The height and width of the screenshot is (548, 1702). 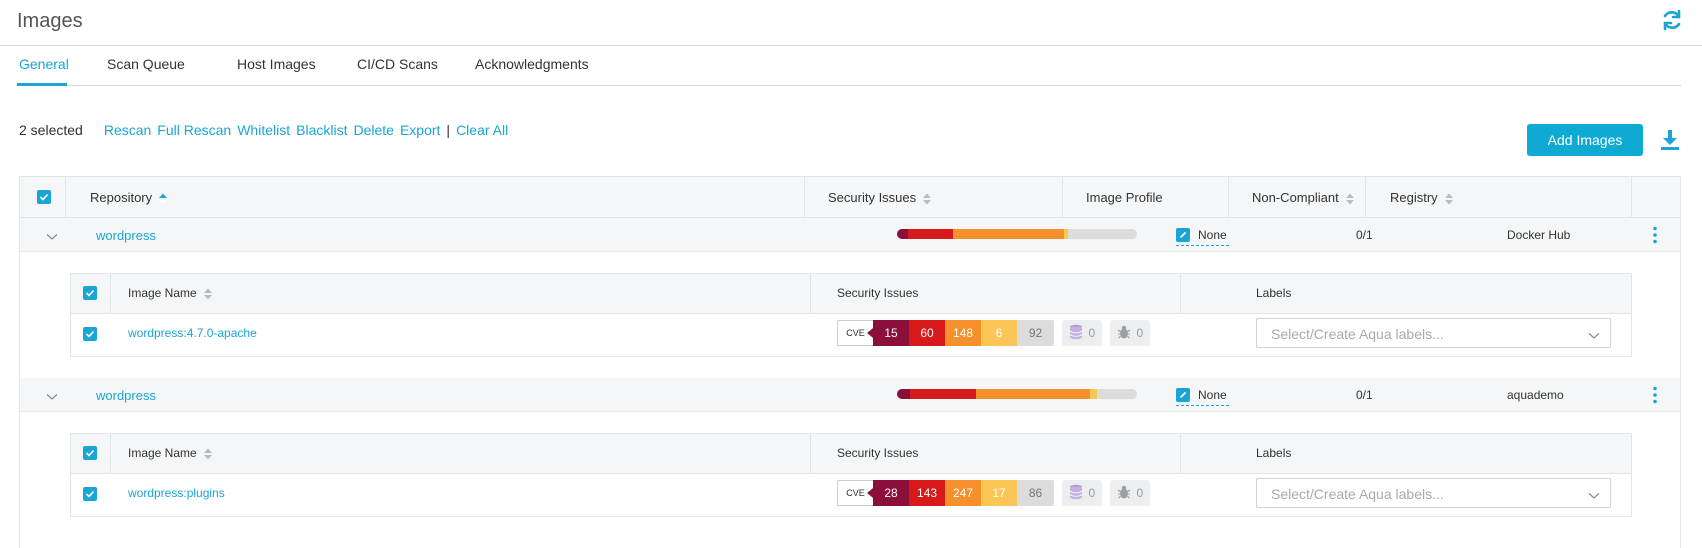 I want to click on vulnerability-summary: CVE 28 143 247 17 86 0 0, so click(x=993, y=493).